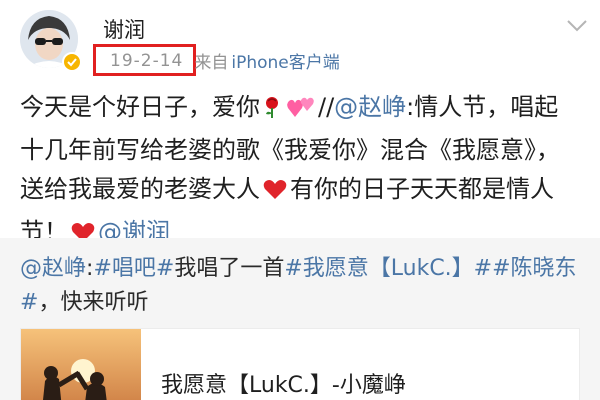 This screenshot has height=400, width=600. I want to click on red-heart-emoji-icon, so click(275, 193).